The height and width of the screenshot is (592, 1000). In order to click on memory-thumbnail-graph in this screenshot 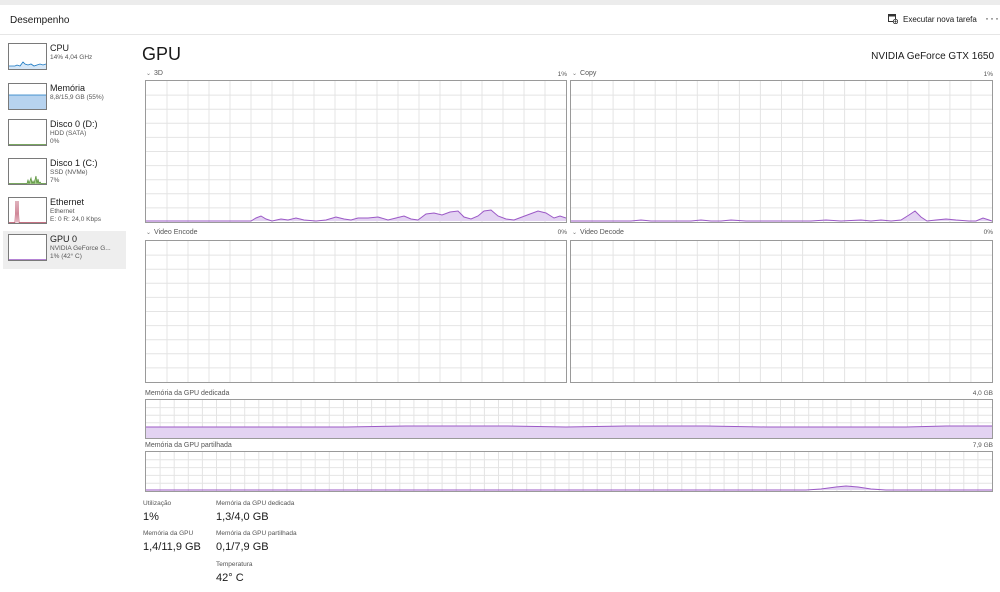, I will do `click(27, 96)`.